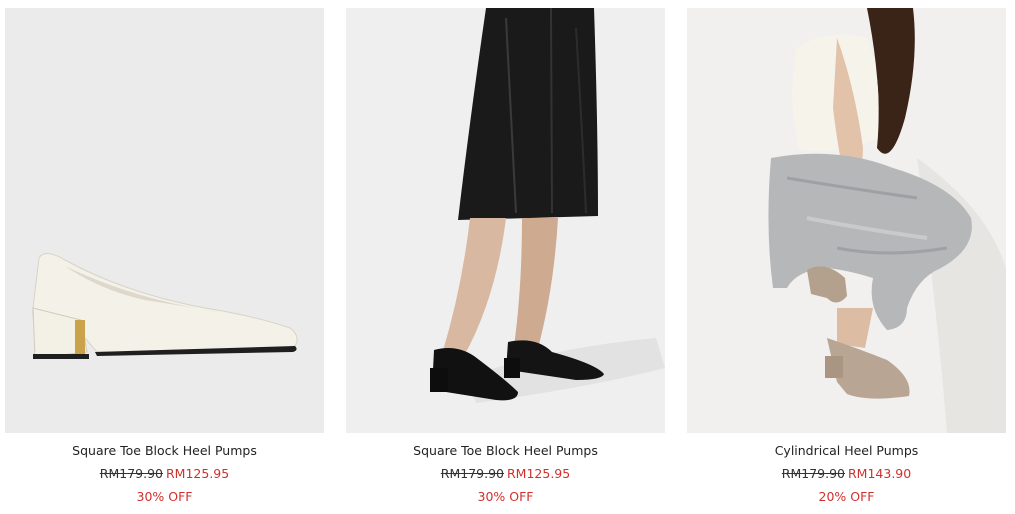 The width and height of the screenshot is (1015, 514). Describe the element at coordinates (880, 473) in the screenshot. I see `sale-price: RM143.90` at that location.